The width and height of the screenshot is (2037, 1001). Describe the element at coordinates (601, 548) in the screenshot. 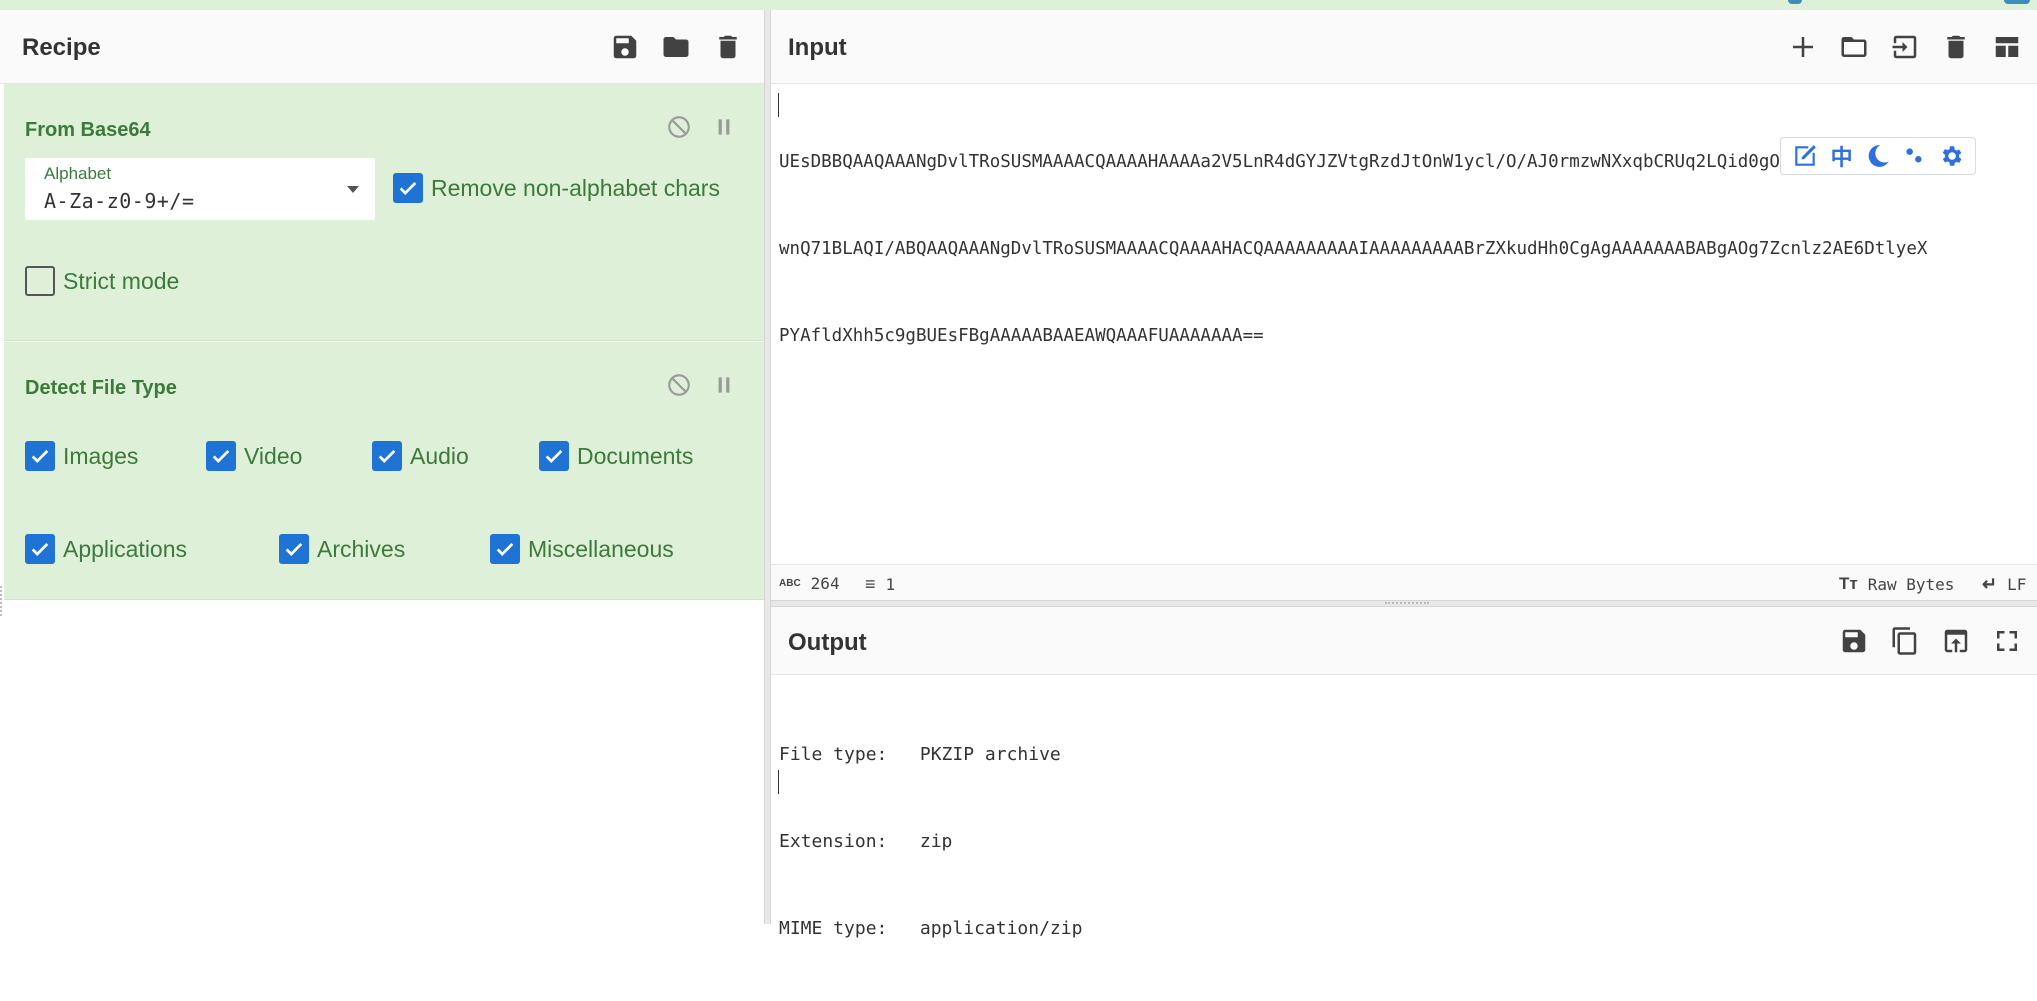

I see `checkbox-label: Miscellaneous` at that location.